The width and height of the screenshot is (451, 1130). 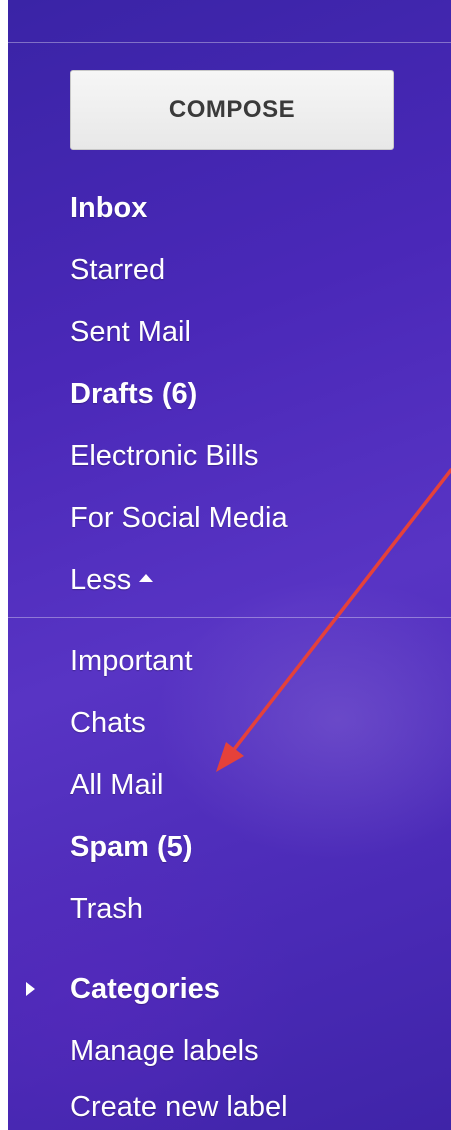 I want to click on caret-up-icon, so click(x=146, y=578).